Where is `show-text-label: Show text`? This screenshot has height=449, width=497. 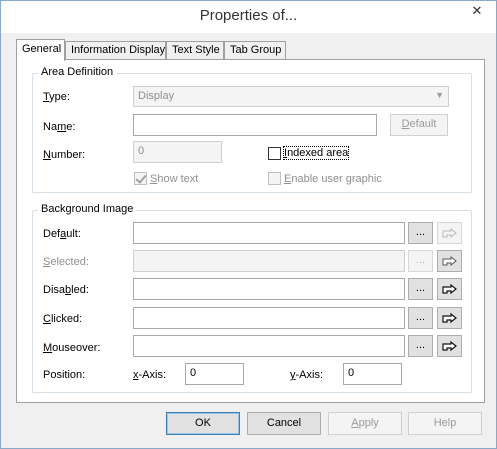
show-text-label: Show text is located at coordinates (174, 179).